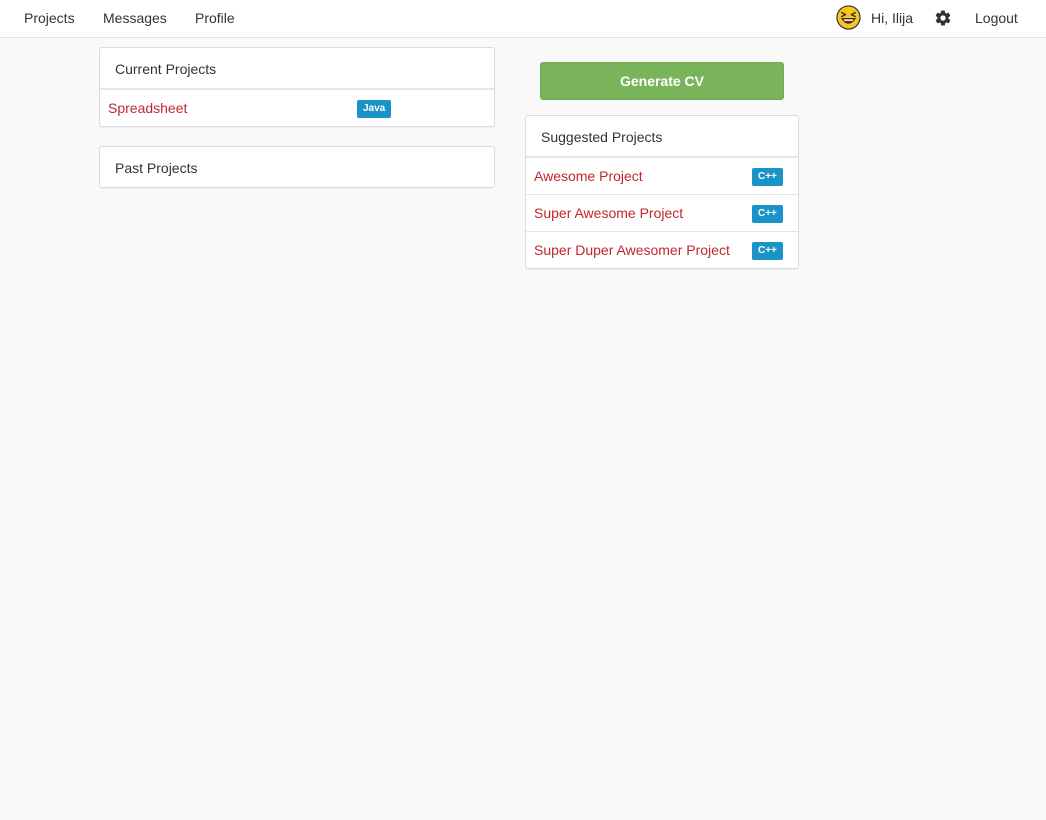 Image resolution: width=1046 pixels, height=820 pixels. What do you see at coordinates (49, 18) in the screenshot?
I see `nav-projects-link: Projects` at bounding box center [49, 18].